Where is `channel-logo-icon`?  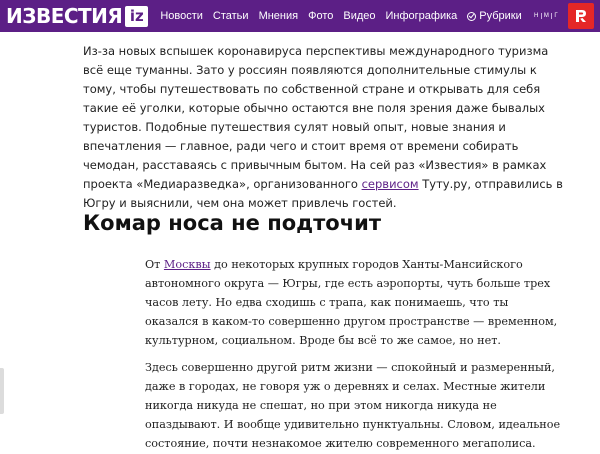
channel-logo-icon is located at coordinates (581, 16).